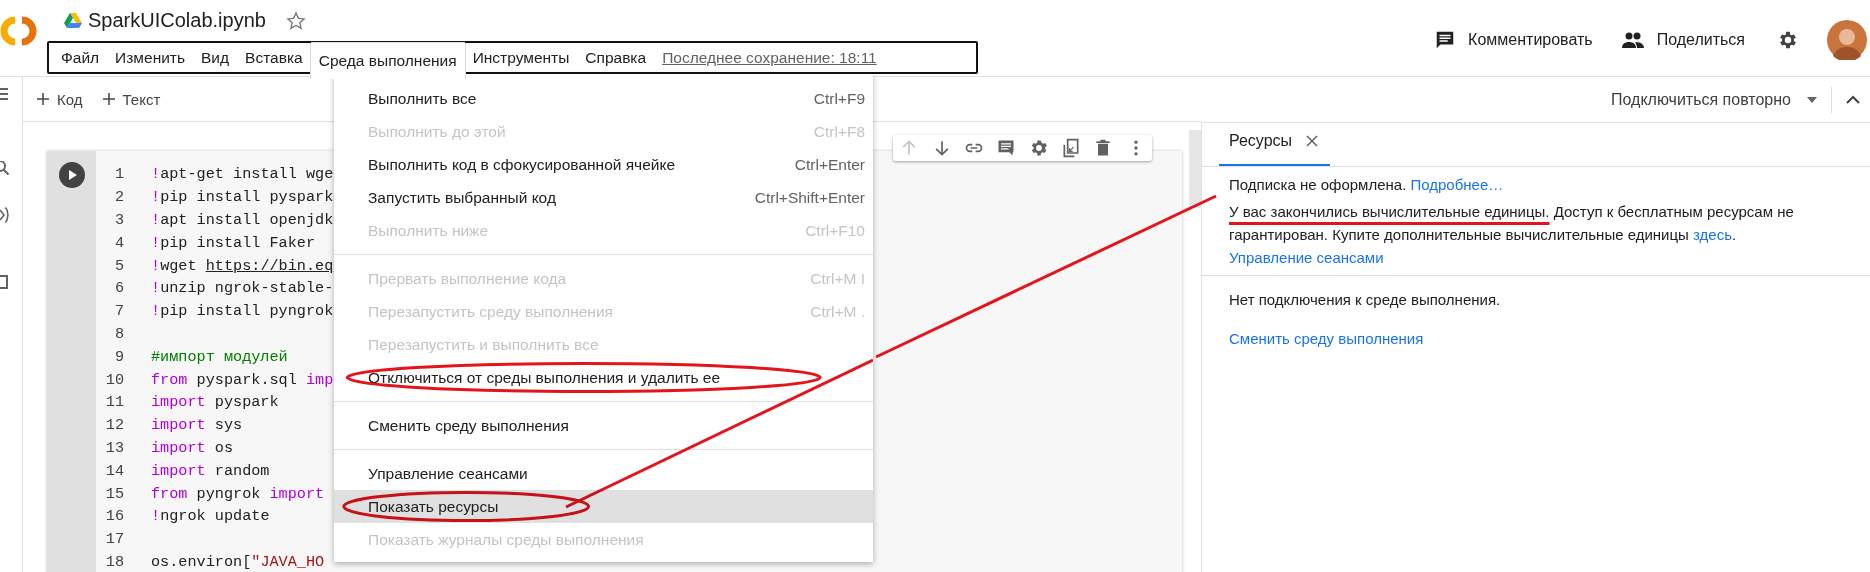 This screenshot has width=1870, height=572. Describe the element at coordinates (114, 493) in the screenshot. I see `line-number: 15` at that location.